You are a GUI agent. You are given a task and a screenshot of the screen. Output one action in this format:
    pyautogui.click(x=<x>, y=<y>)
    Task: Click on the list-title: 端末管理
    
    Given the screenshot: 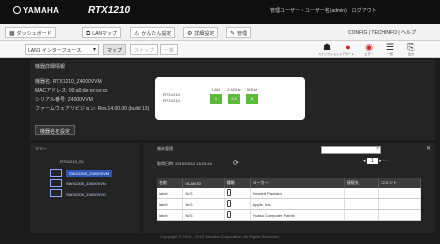 What is the action you would take?
    pyautogui.click(x=165, y=148)
    